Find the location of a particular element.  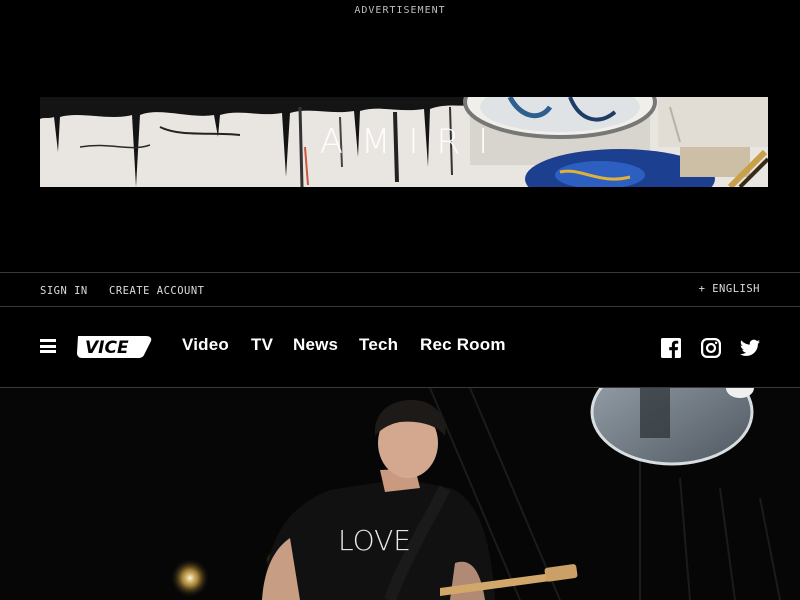

vice-logo-text: VICE is located at coordinates (107, 348).